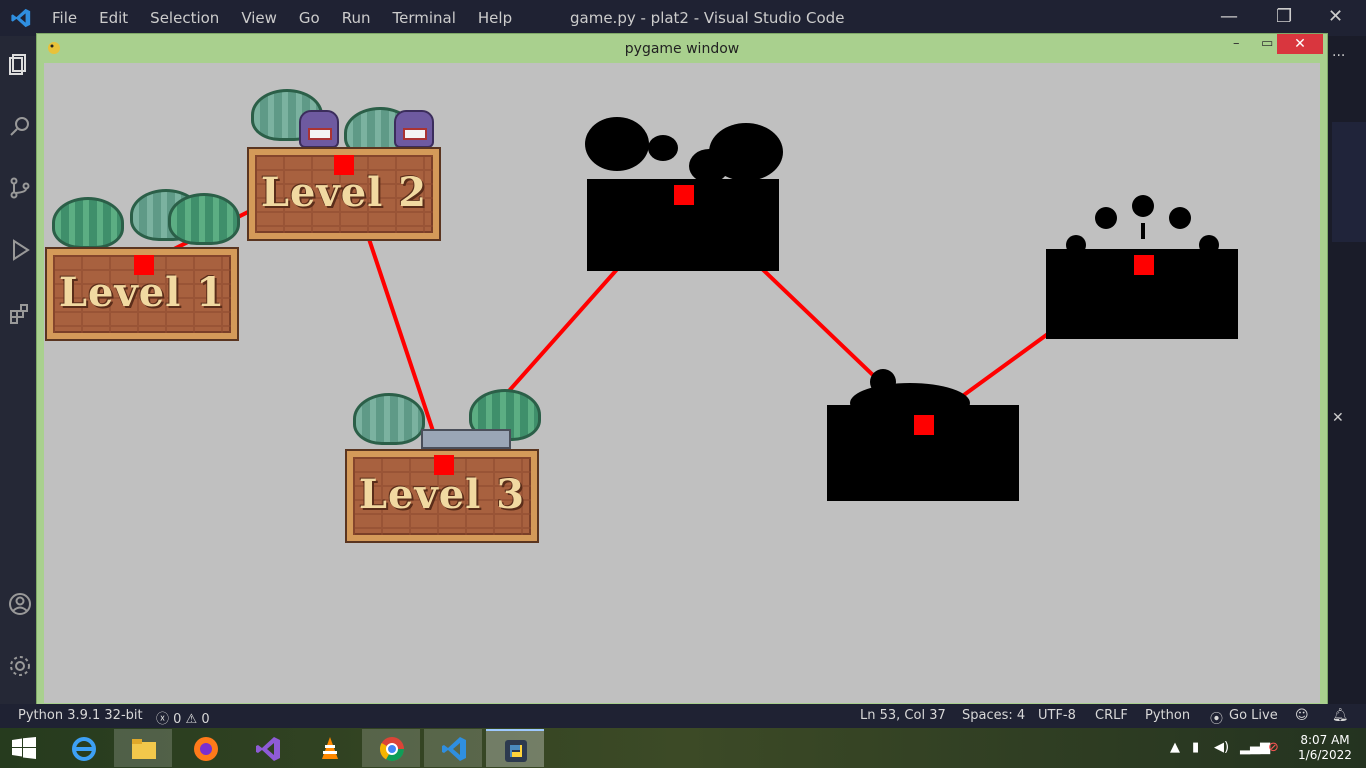 This screenshot has height=768, width=1366. Describe the element at coordinates (344, 192) in the screenshot. I see `level-2-label: Level 2` at that location.